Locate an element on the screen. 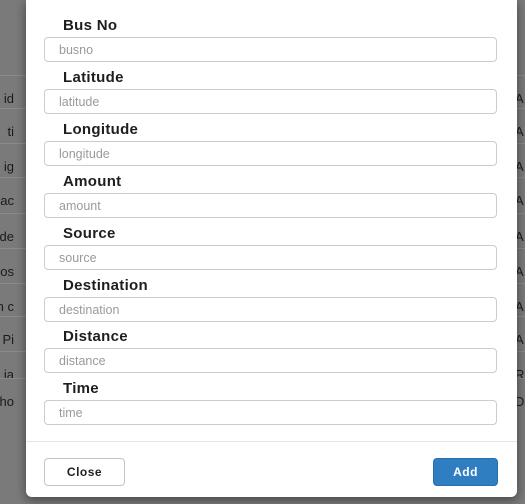  add-button: Add is located at coordinates (465, 472).